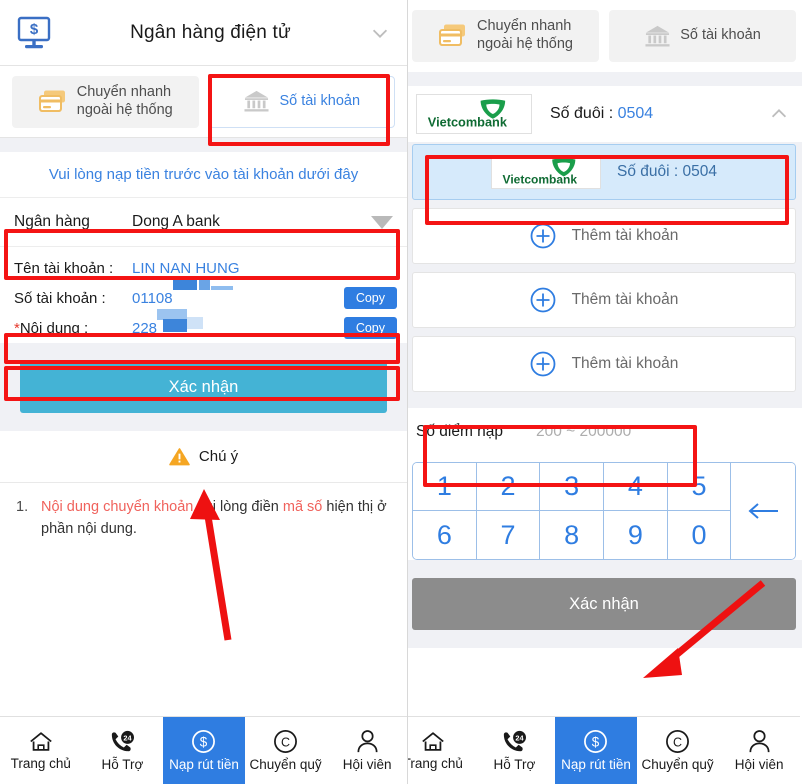  Describe the element at coordinates (152, 298) in the screenshot. I see `account-number-text: 01108` at that location.